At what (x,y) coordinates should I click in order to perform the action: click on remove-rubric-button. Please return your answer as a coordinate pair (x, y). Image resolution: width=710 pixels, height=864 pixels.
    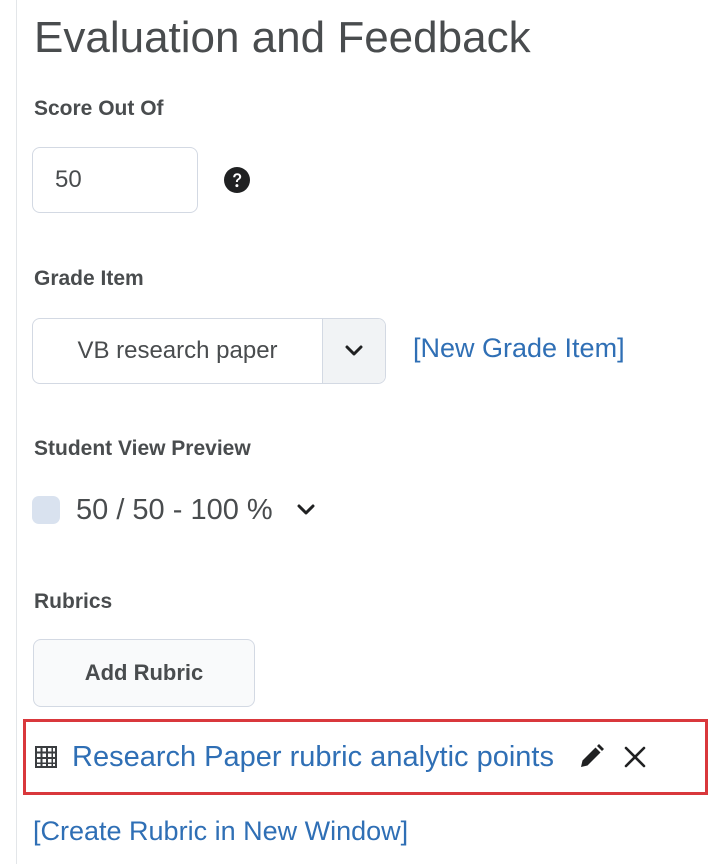
    Looking at the image, I should click on (635, 757).